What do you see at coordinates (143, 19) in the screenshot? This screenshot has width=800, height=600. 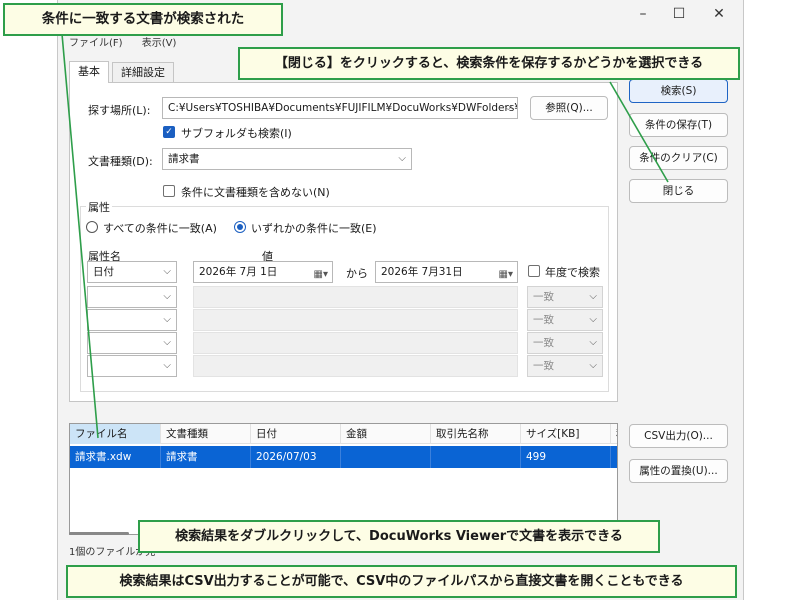 I see `callout-search-found: 条件に一致する文書が検索された` at bounding box center [143, 19].